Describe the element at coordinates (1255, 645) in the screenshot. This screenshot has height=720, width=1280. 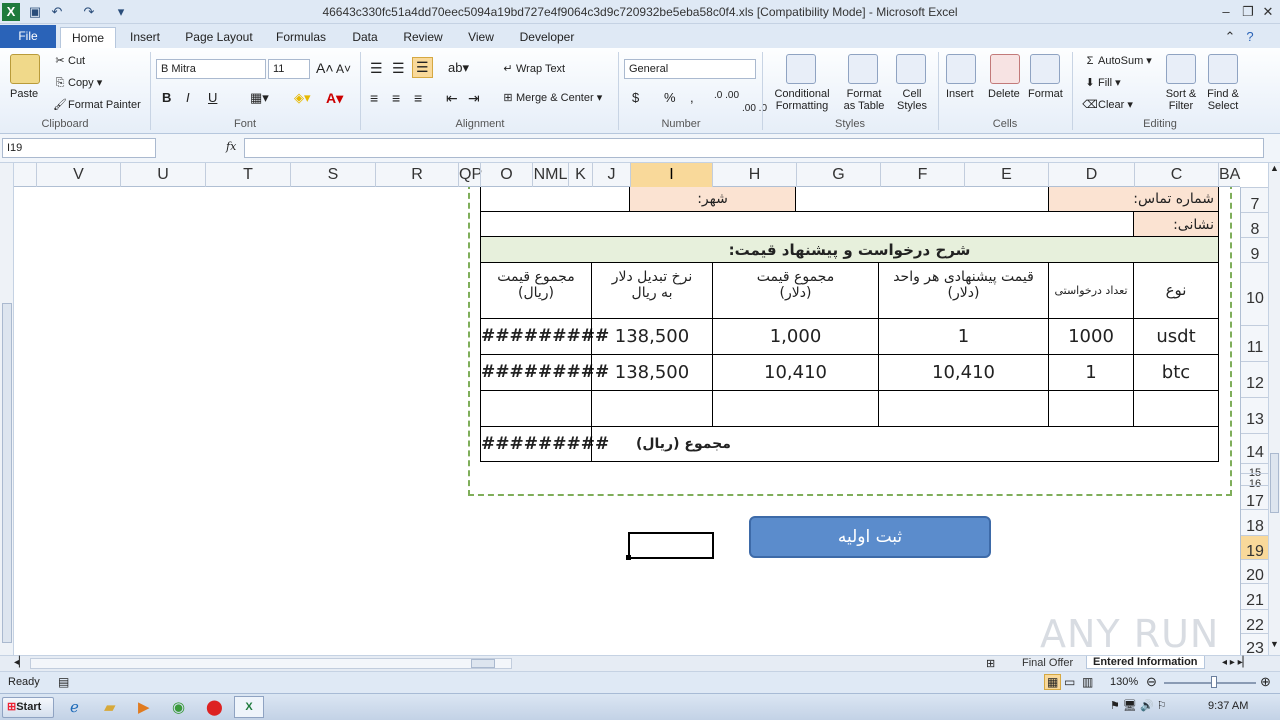
I see `row-header: 23` at that location.